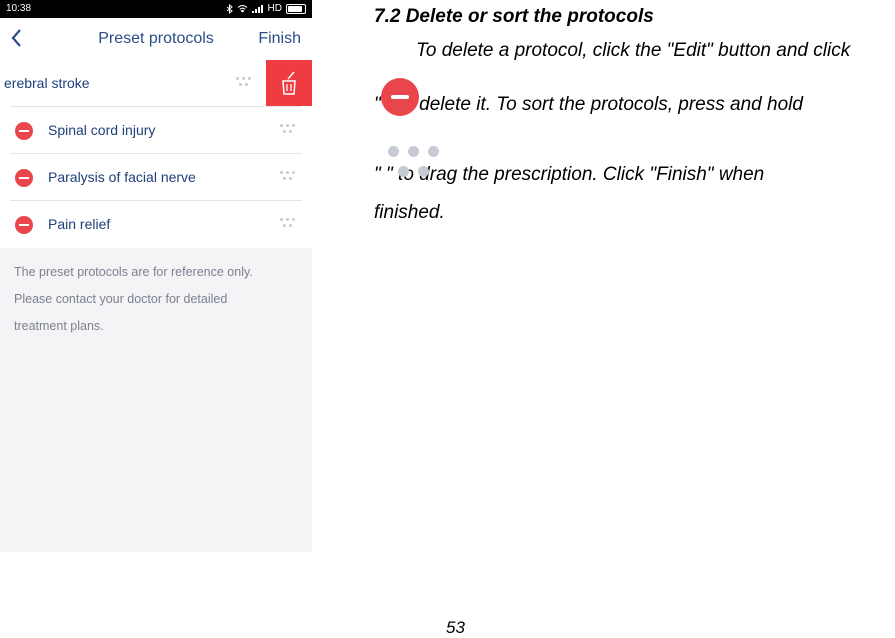  I want to click on finish-button: Finish, so click(279, 39).